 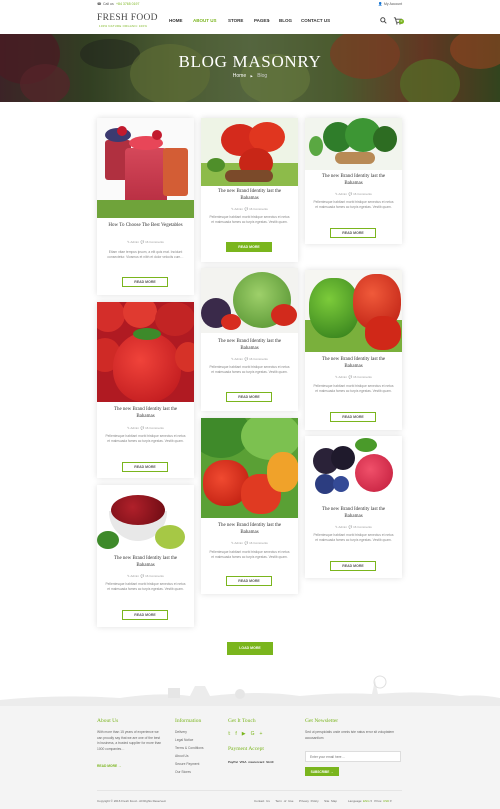 I want to click on footer-contact-link: Contact Us, so click(x=262, y=801).